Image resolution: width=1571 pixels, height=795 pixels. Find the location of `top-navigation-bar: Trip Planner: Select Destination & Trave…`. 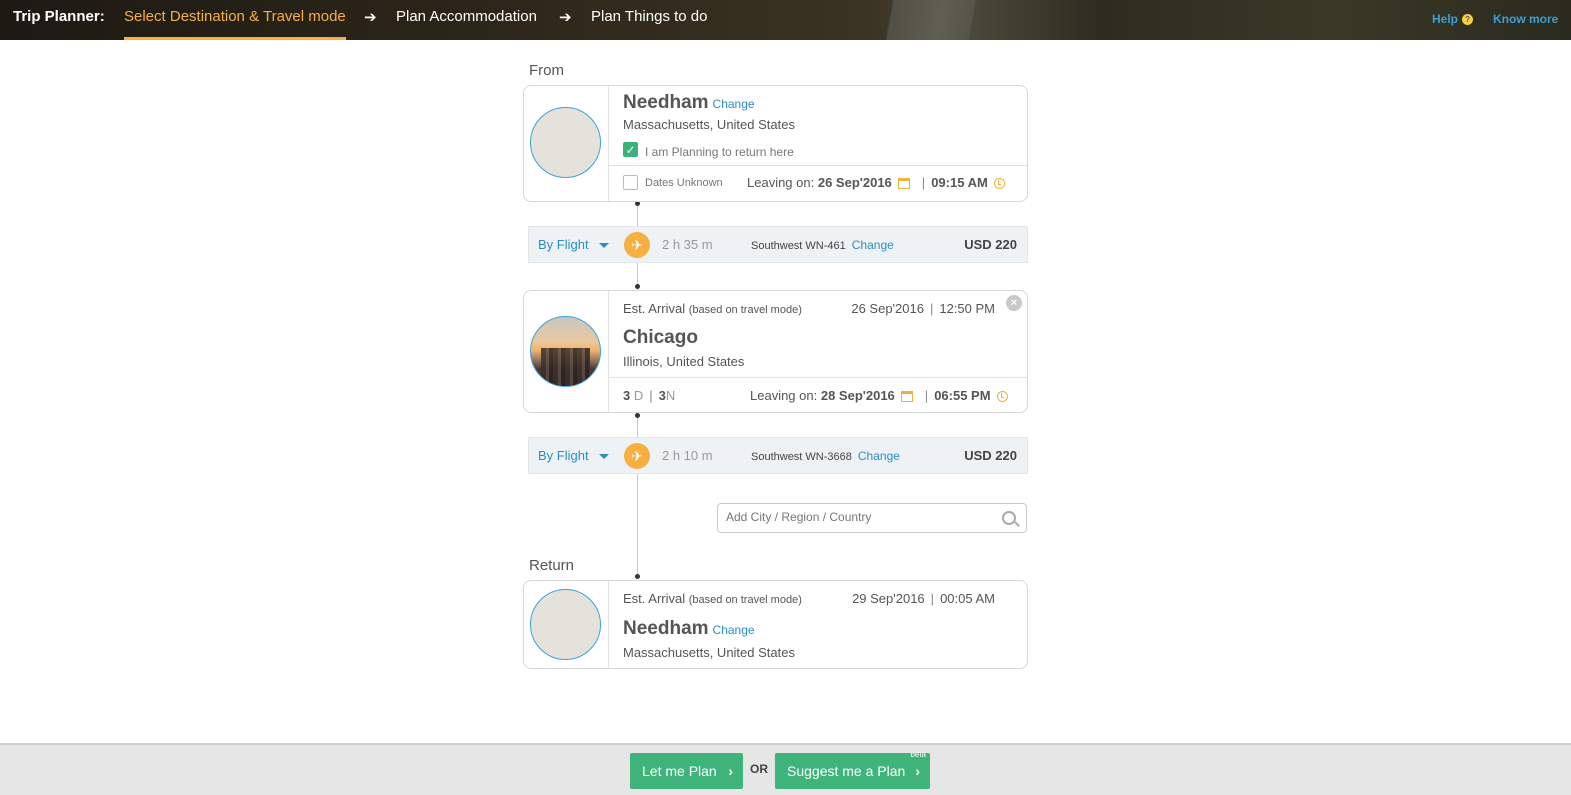

top-navigation-bar: Trip Planner: Select Destination & Trave… is located at coordinates (785, 20).